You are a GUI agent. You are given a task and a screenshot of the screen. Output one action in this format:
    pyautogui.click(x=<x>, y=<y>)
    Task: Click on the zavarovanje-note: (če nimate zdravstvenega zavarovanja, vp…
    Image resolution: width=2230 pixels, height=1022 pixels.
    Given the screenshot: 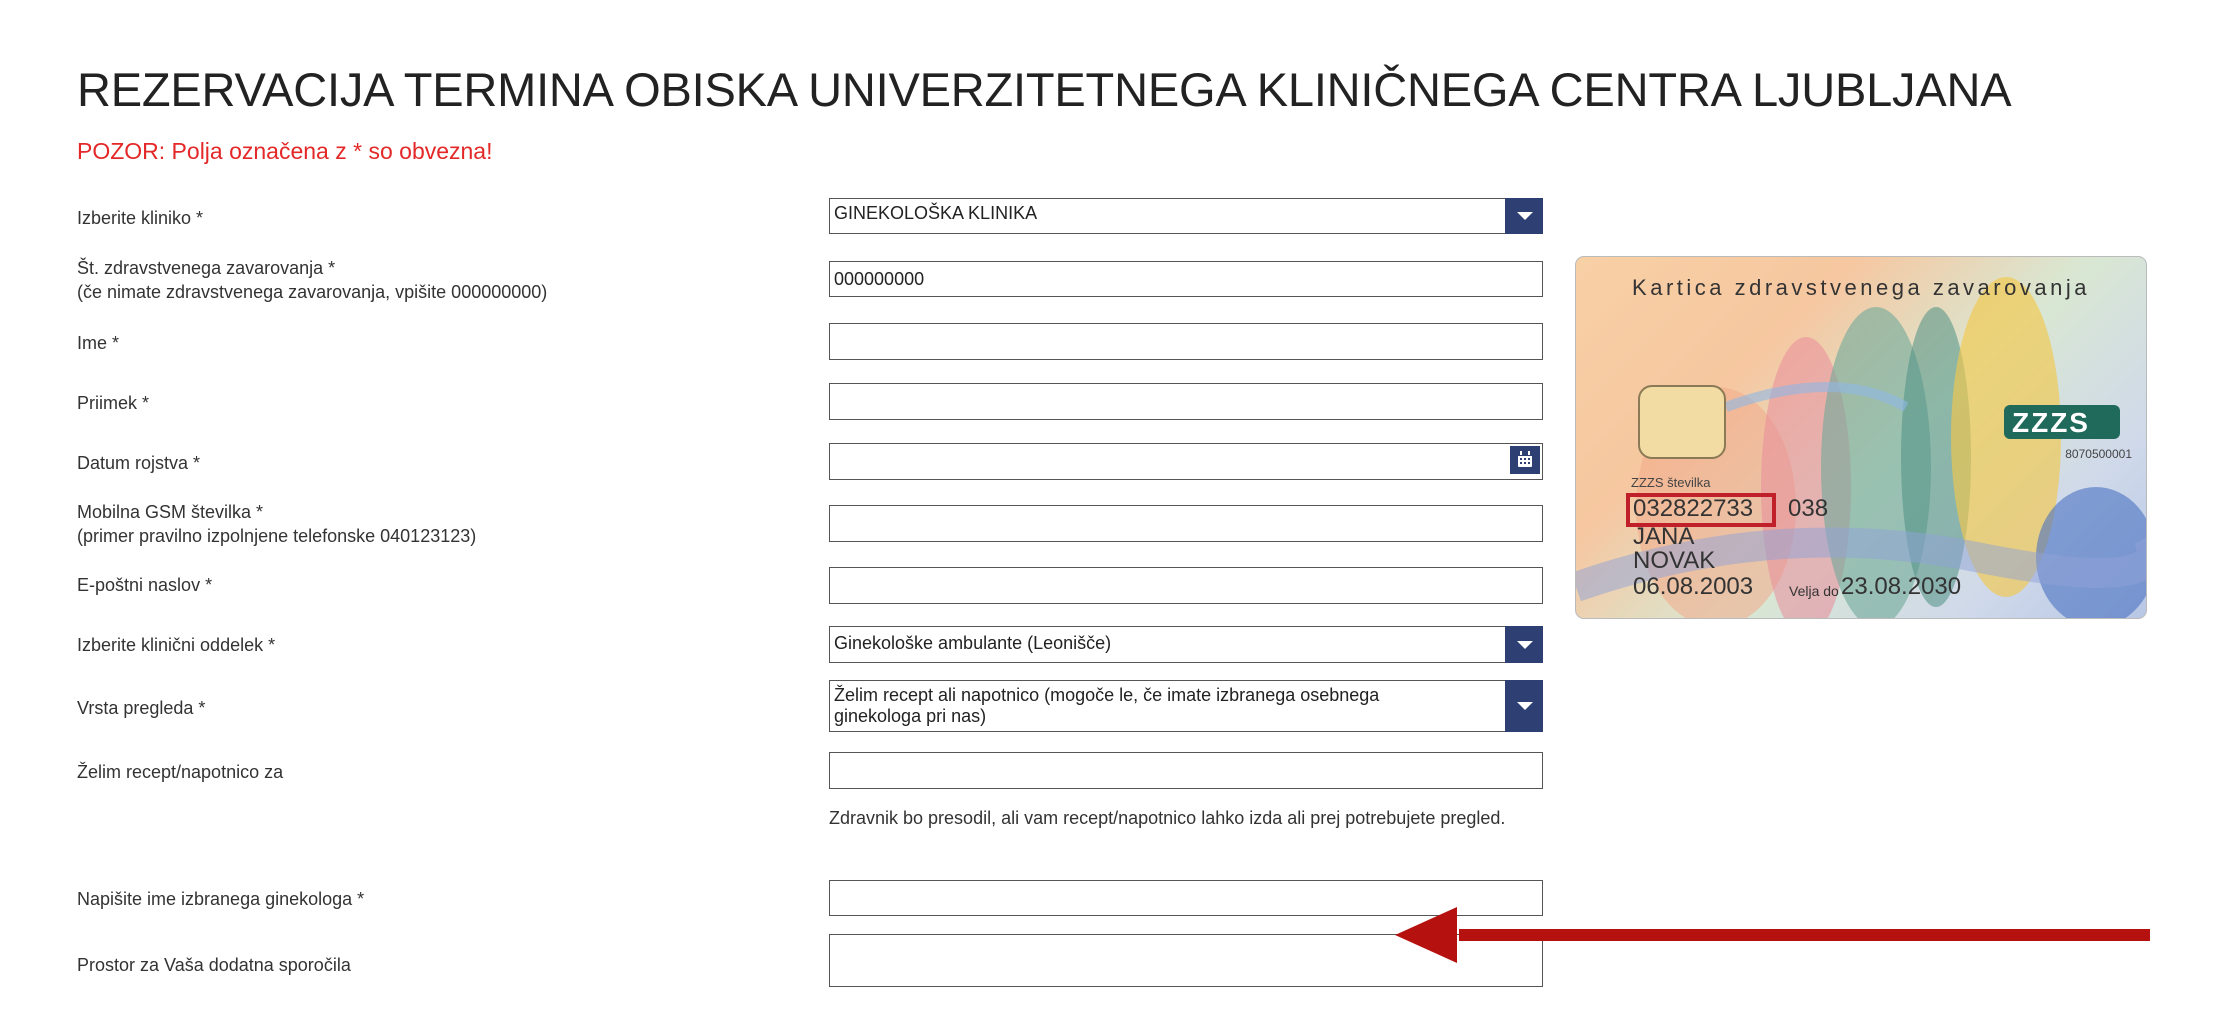 What is the action you would take?
    pyautogui.click(x=312, y=292)
    